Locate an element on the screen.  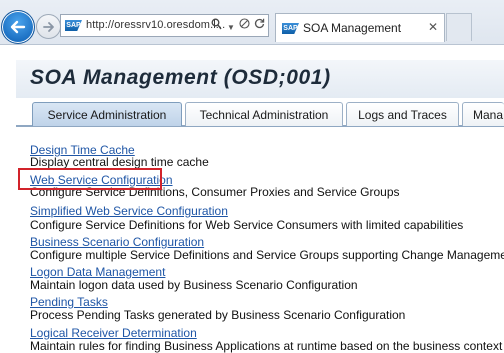
search-icon is located at coordinates (216, 25).